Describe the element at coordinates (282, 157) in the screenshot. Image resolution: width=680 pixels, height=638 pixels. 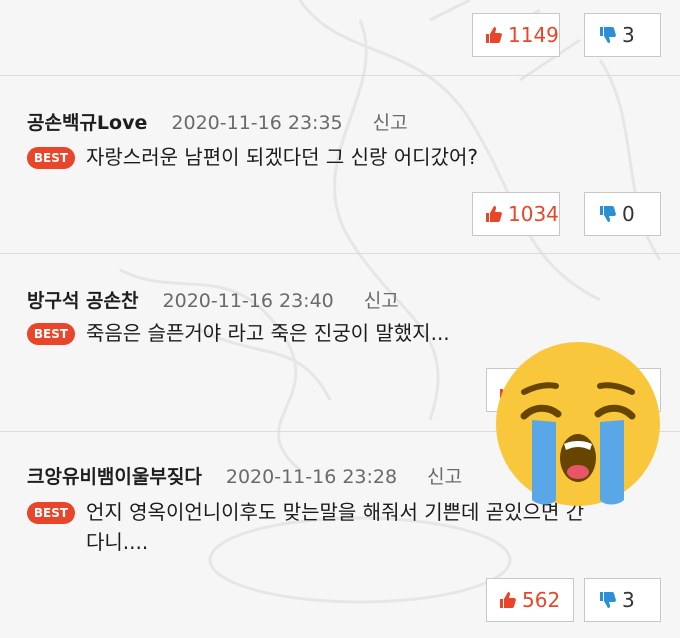
I see `comment-text: 자랑스러운 남편이 되겠다던 그 신랑 어디갔어?` at that location.